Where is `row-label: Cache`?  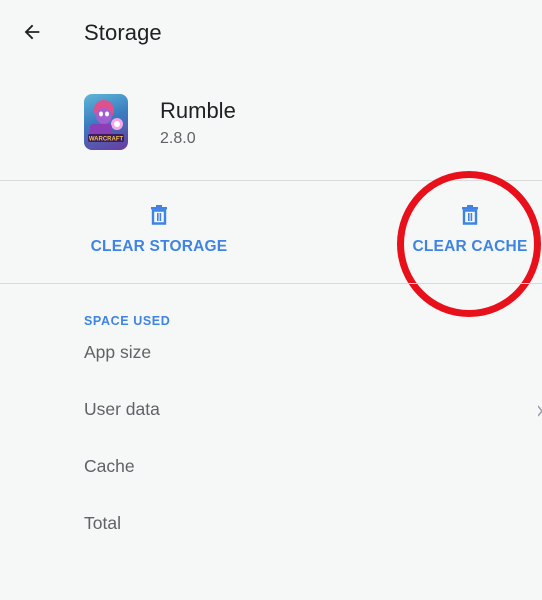
row-label: Cache is located at coordinates (109, 466).